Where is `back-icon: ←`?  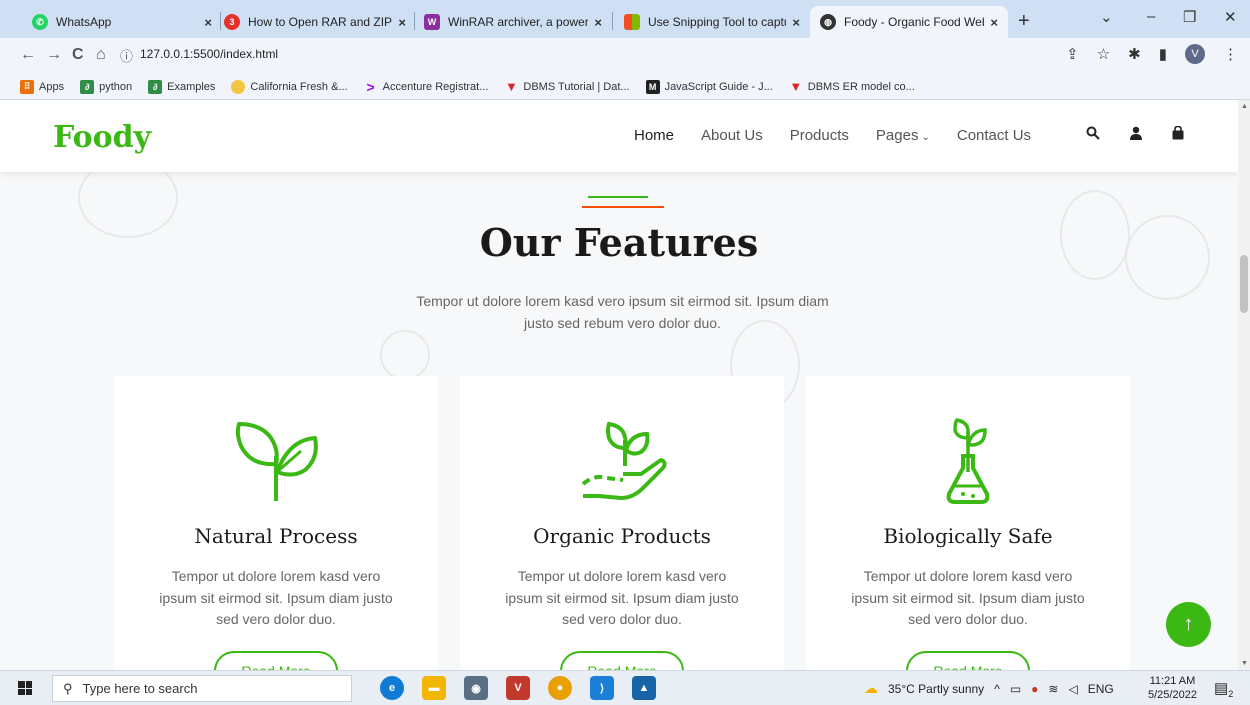 back-icon: ← is located at coordinates (28, 55).